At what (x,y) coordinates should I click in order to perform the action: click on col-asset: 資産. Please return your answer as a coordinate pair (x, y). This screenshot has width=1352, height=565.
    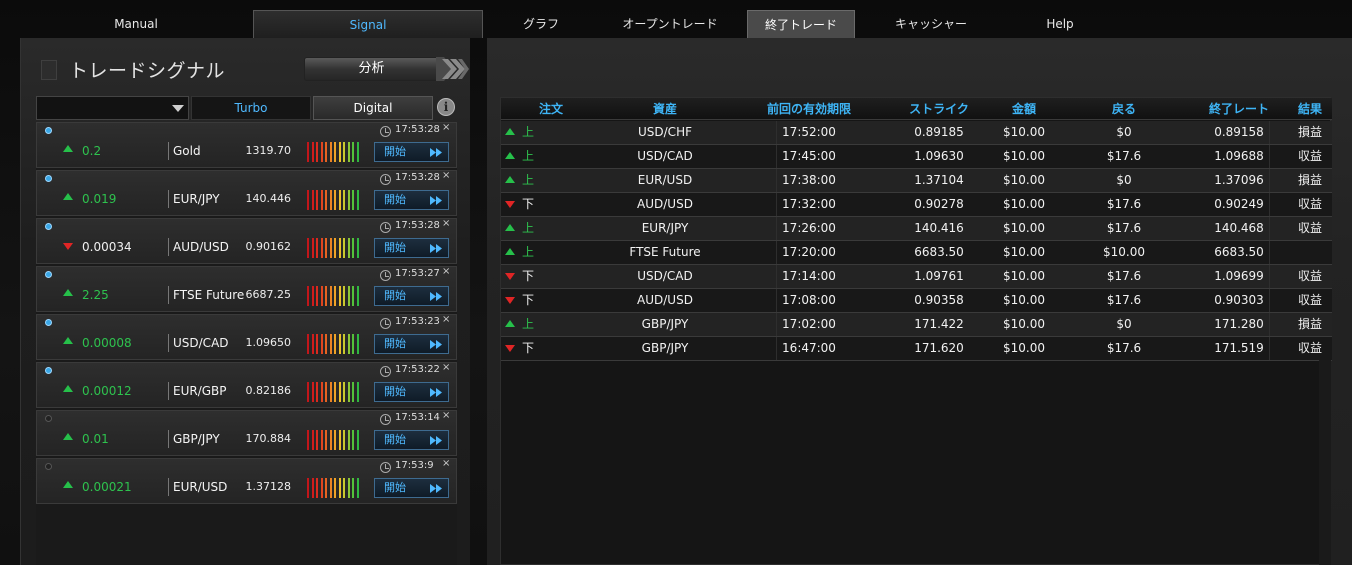
    Looking at the image, I should click on (665, 109).